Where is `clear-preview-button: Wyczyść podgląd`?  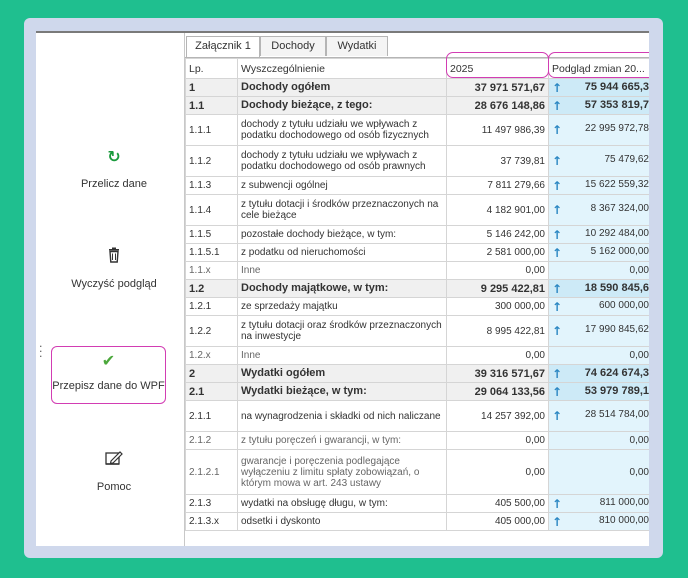
clear-preview-button: Wyczyść podgląd is located at coordinates (114, 268).